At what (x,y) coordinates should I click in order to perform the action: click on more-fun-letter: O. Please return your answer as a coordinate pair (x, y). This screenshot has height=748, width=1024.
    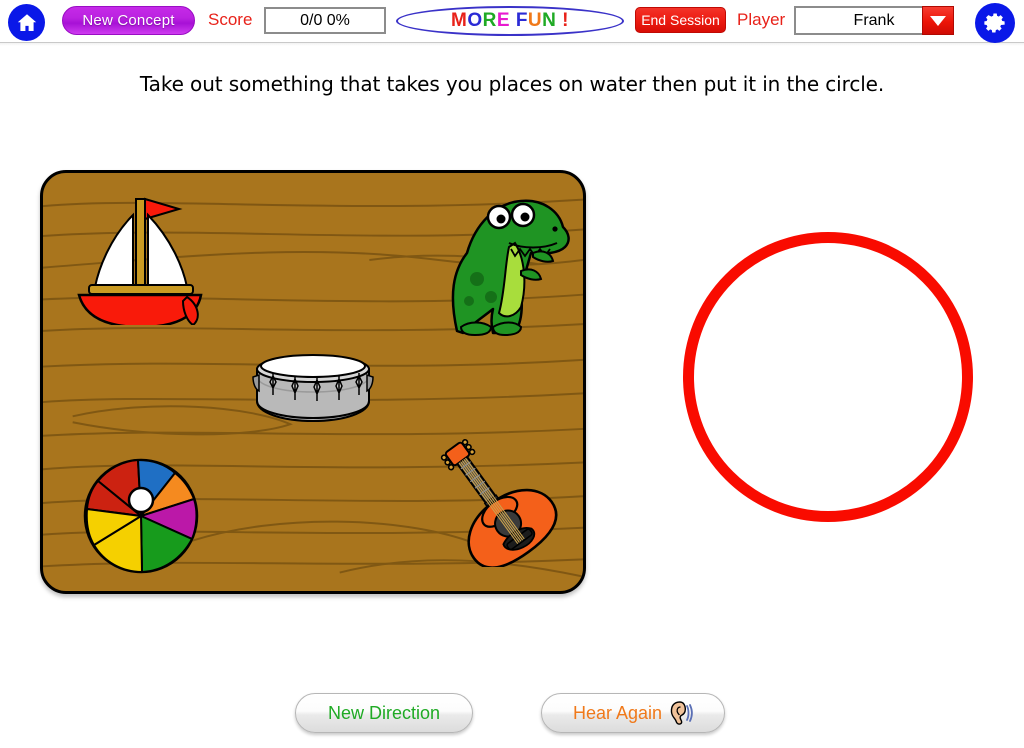
    Looking at the image, I should click on (475, 20).